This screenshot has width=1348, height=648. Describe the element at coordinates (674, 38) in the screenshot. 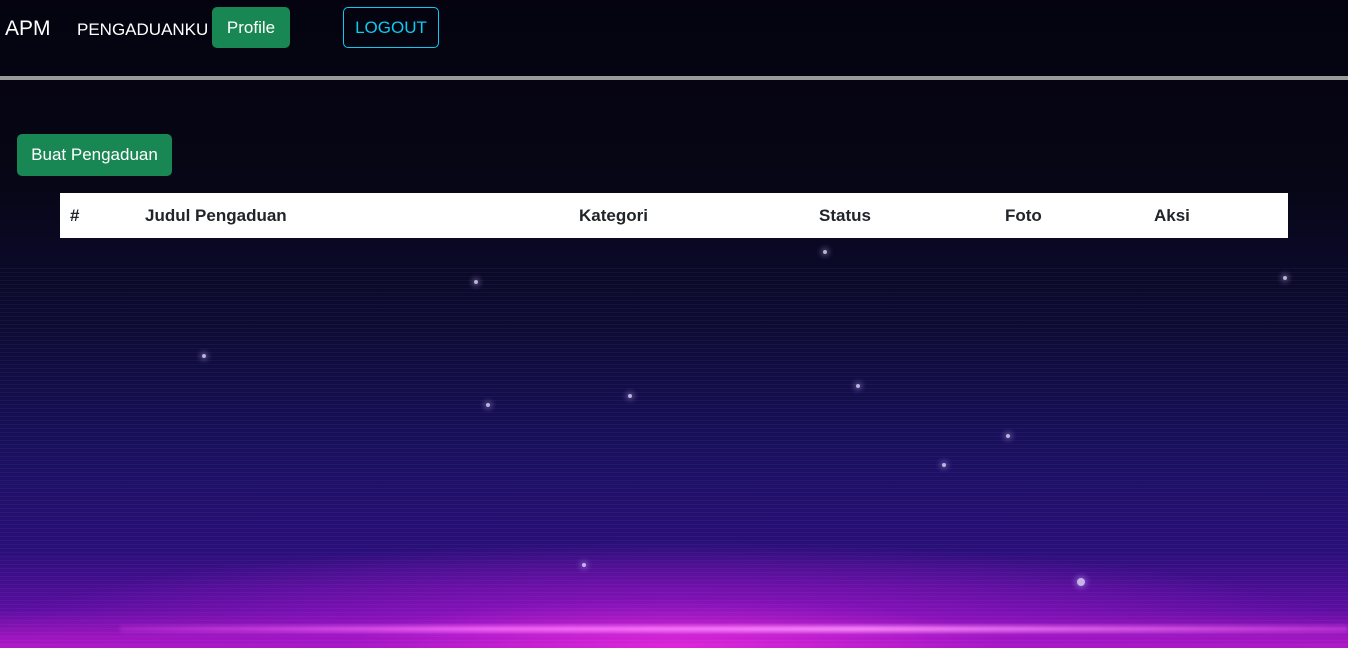

I see `navbar: APM PENGADUANKU Profile LOGOUT` at that location.